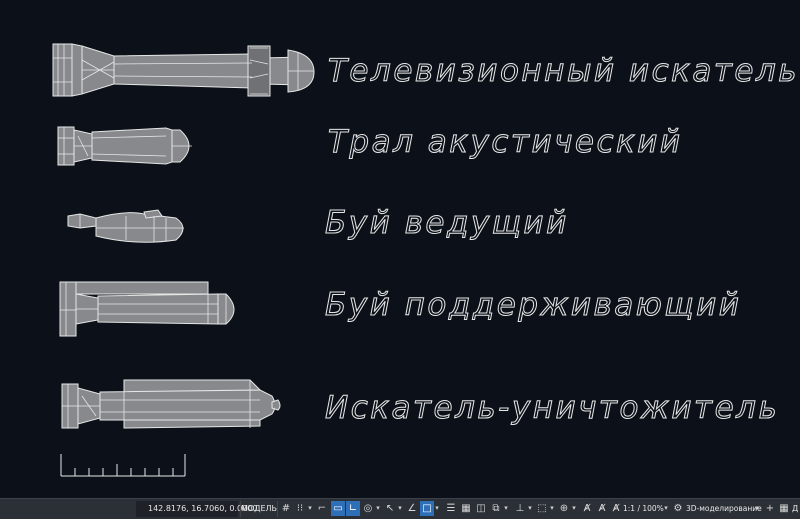 The width and height of the screenshot is (800, 519). I want to click on isodraft-icon: ↖, so click(390, 508).